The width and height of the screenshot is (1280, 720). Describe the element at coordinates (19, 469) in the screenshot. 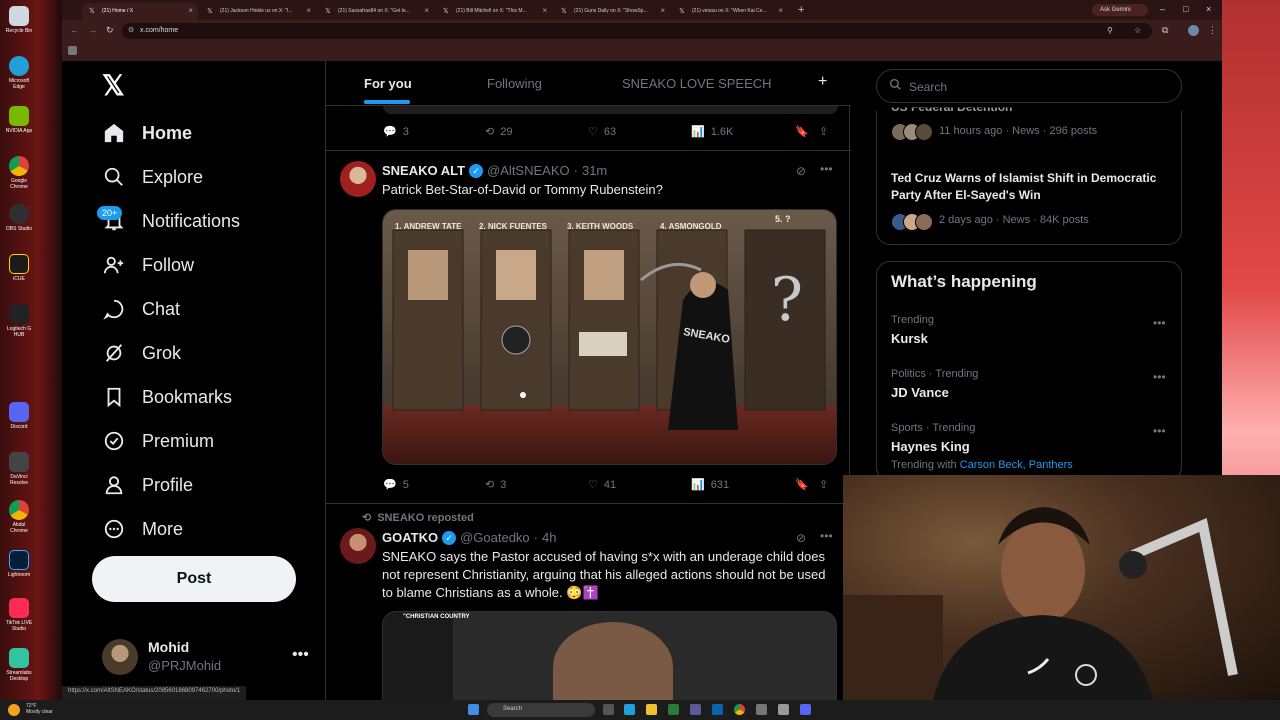

I see `desktop-icon-davinci: DaVinci Resolve` at that location.